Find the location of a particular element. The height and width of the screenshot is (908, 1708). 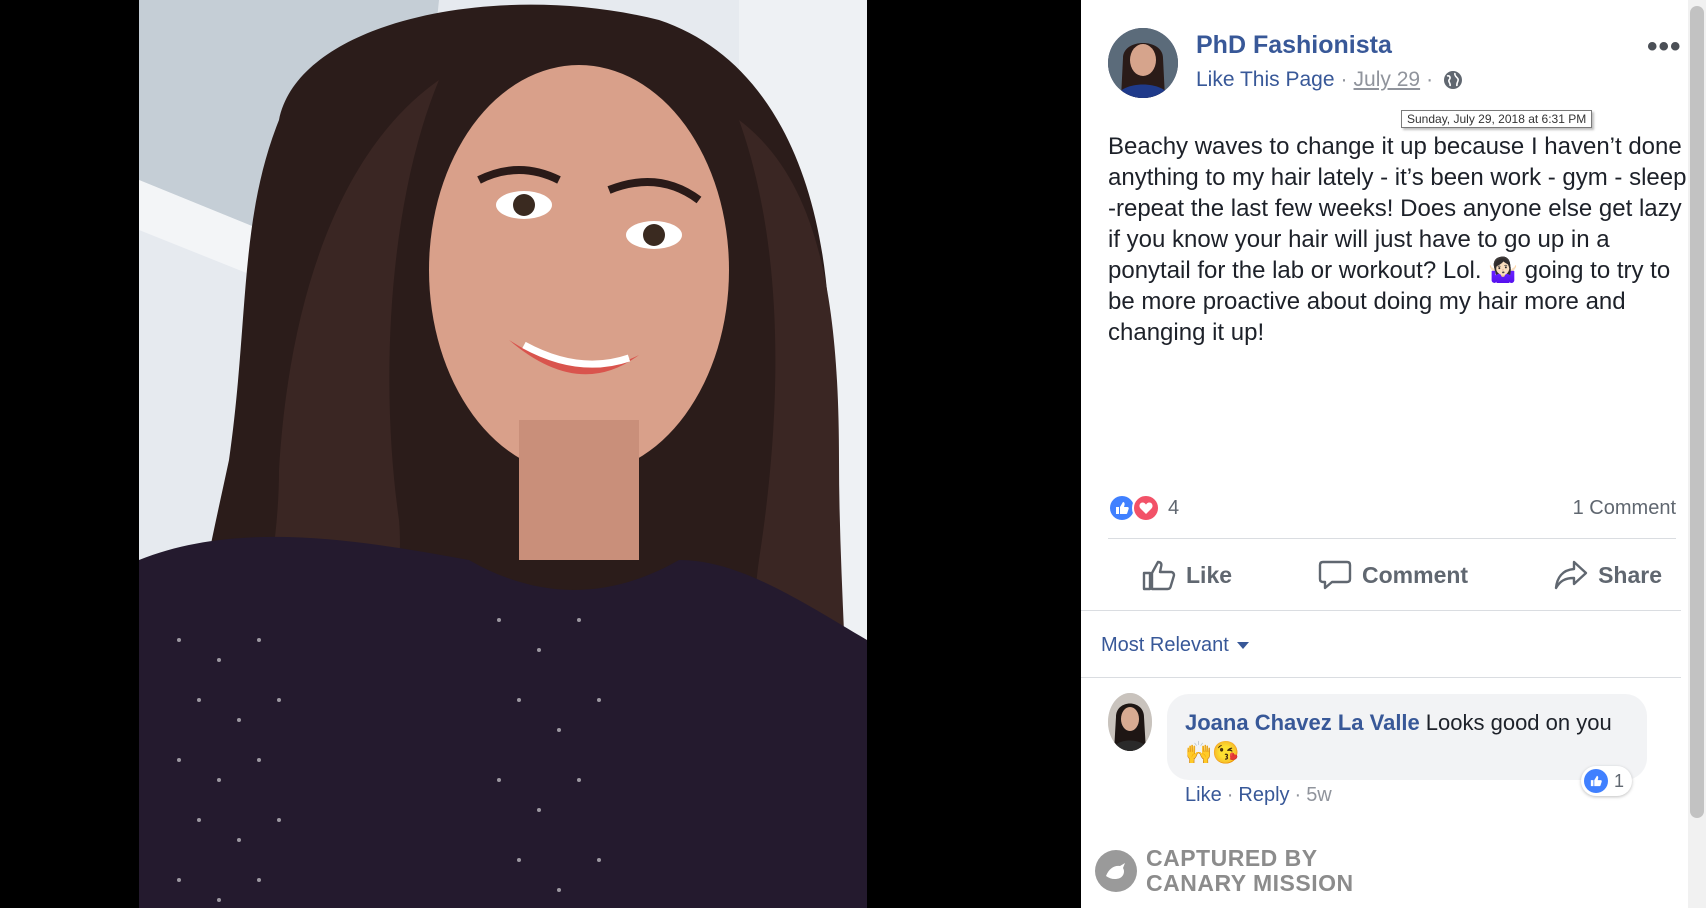

comment-button-label: Comment is located at coordinates (1415, 574).